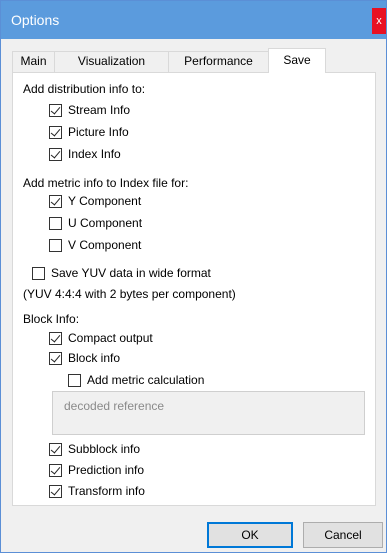 The height and width of the screenshot is (553, 387). Describe the element at coordinates (146, 380) in the screenshot. I see `add-metric-calculation-label: Add metric calculation` at that location.